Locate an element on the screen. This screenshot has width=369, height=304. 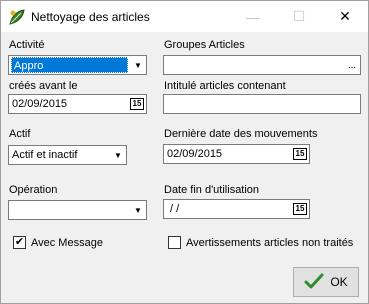
derniere-date-value: 02/09/2015 is located at coordinates (195, 154).